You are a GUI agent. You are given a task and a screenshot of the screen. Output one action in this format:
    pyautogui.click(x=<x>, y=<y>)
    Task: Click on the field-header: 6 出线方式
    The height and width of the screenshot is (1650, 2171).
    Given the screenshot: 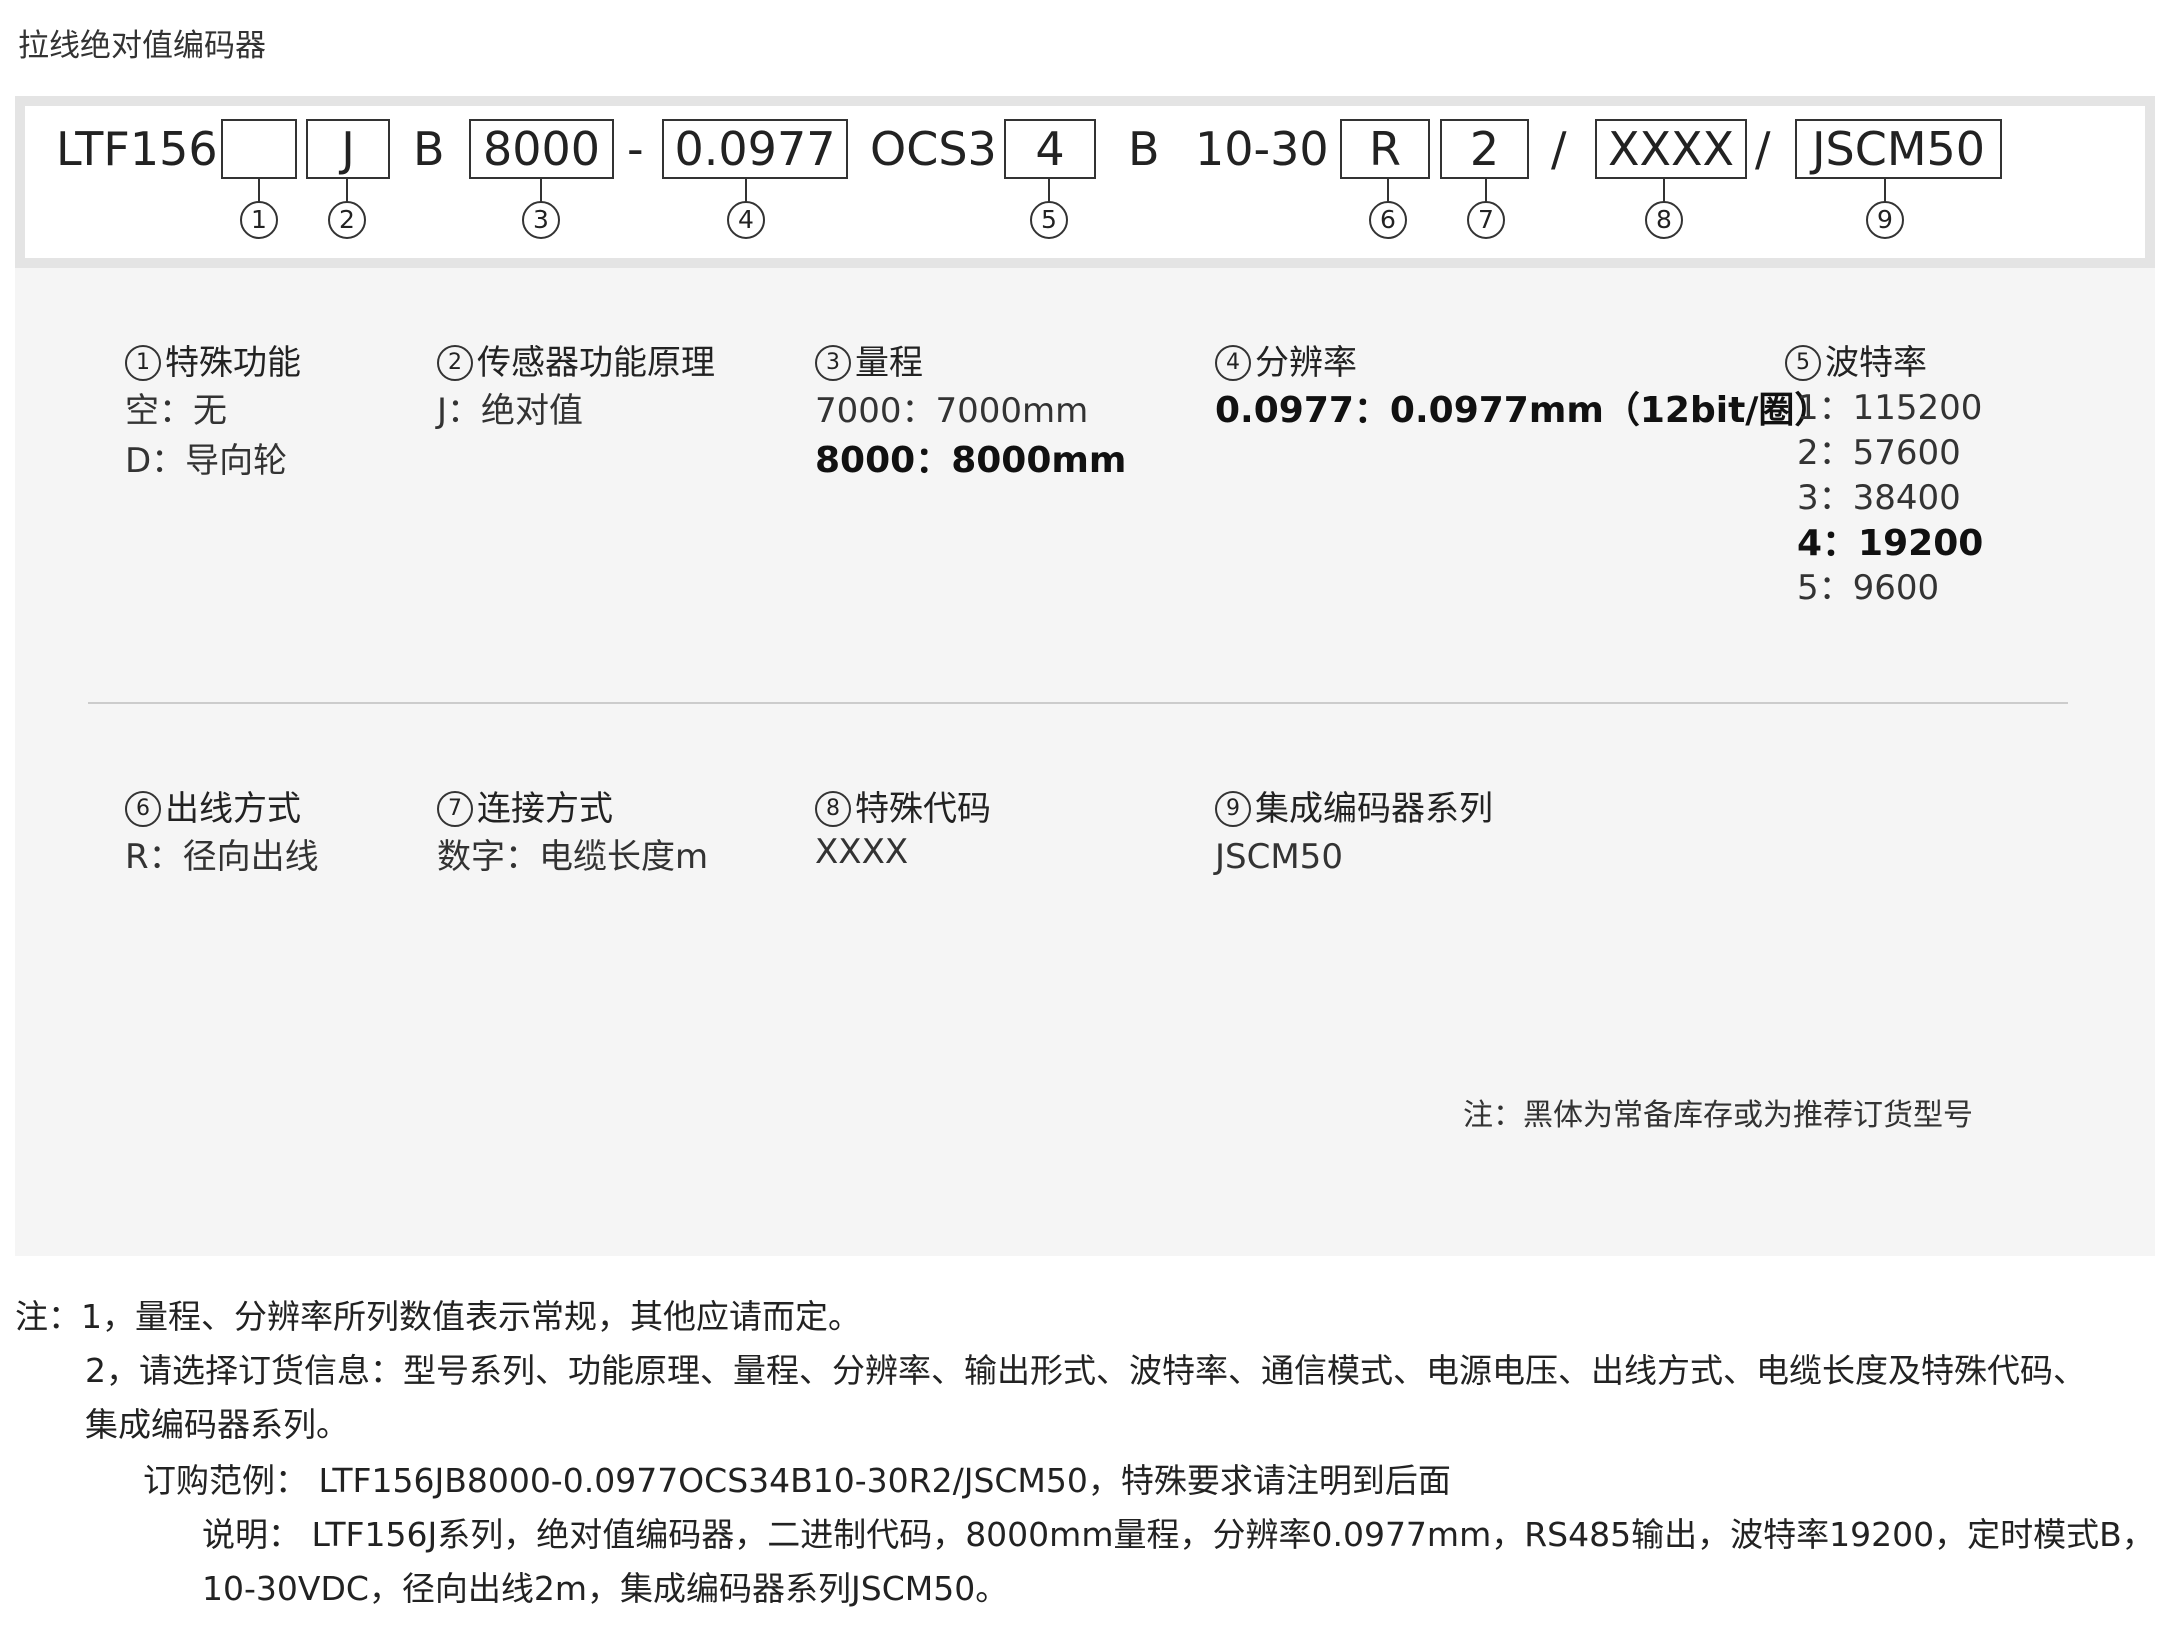 What is the action you would take?
    pyautogui.click(x=222, y=809)
    